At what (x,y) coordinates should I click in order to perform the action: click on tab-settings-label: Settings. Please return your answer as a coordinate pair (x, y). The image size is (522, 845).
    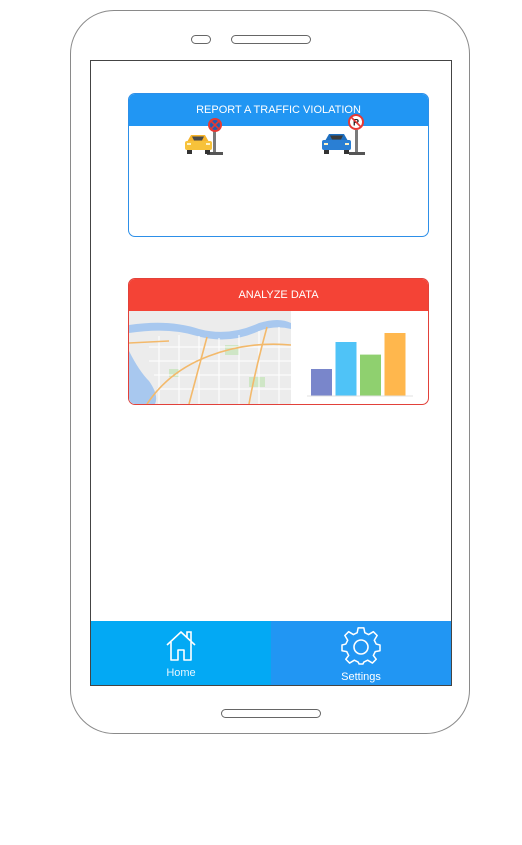
    Looking at the image, I should click on (361, 677).